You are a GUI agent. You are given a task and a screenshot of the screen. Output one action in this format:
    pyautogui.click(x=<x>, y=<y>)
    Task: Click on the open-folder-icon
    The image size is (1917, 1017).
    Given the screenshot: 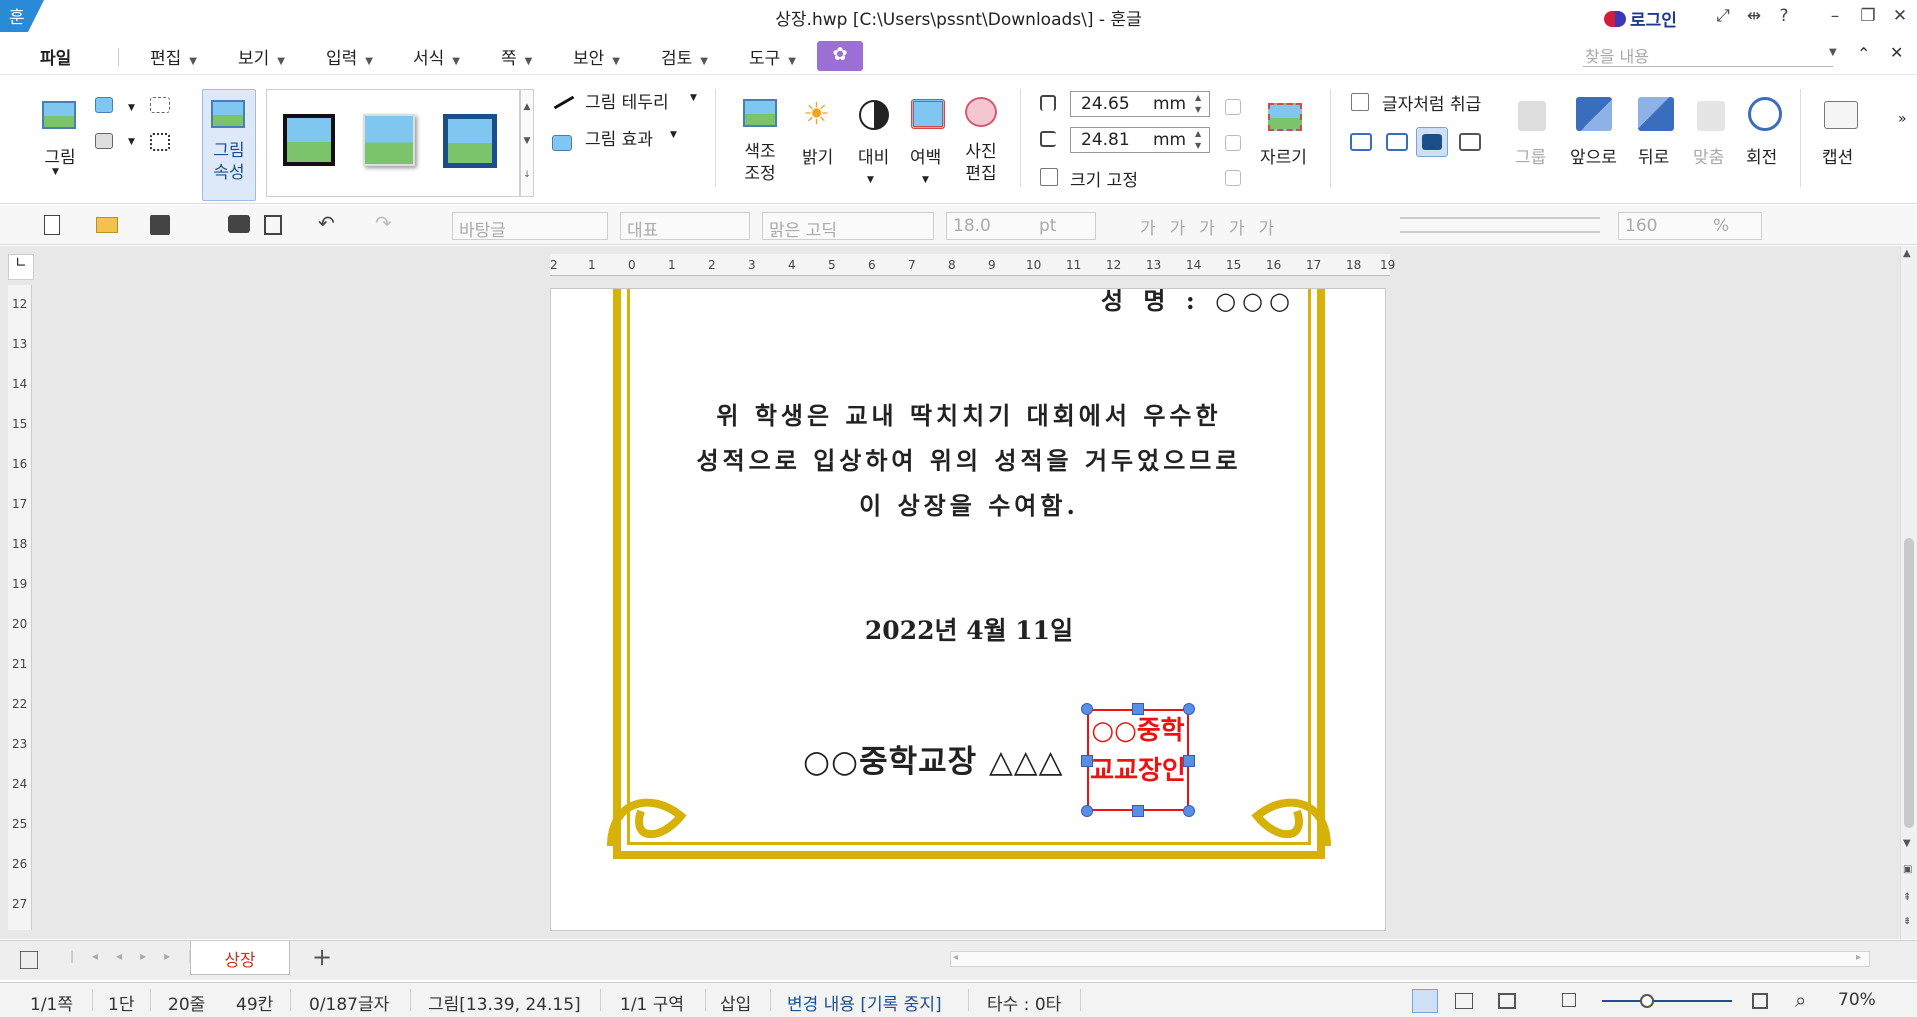 What is the action you would take?
    pyautogui.click(x=107, y=225)
    